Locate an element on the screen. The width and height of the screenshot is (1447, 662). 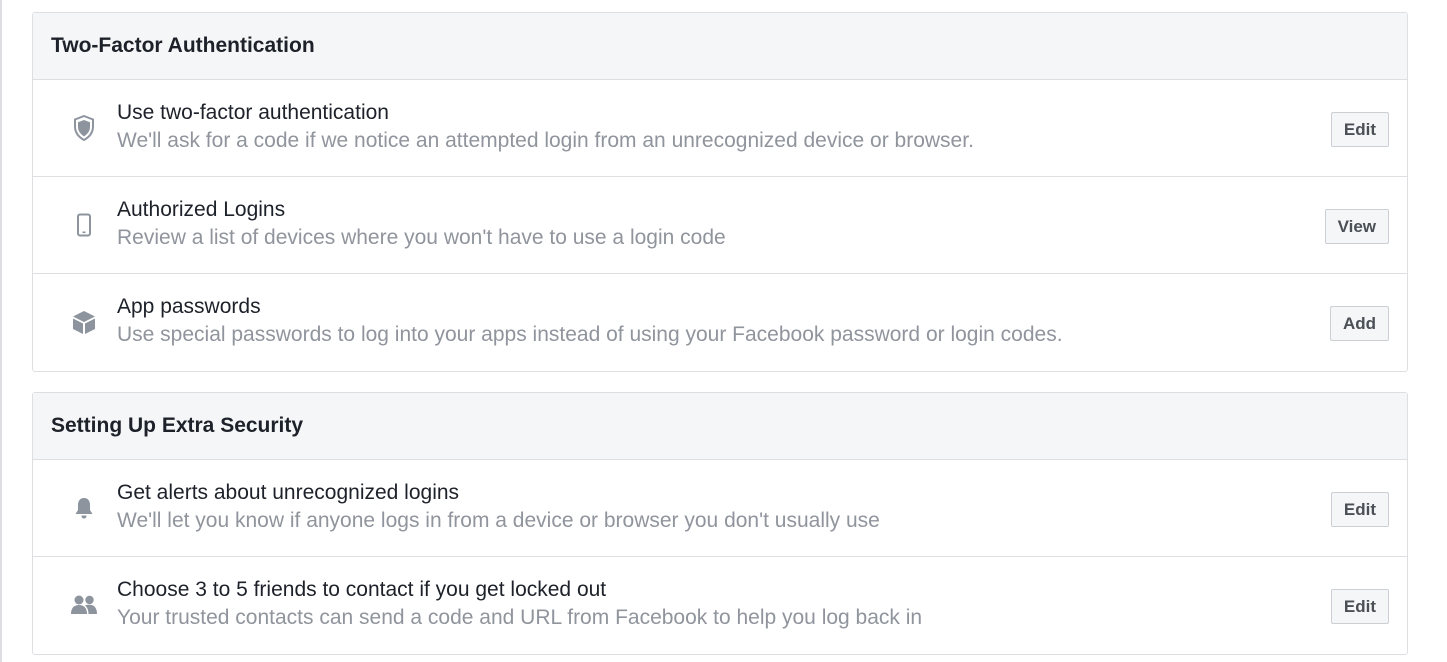
box-icon is located at coordinates (84, 322).